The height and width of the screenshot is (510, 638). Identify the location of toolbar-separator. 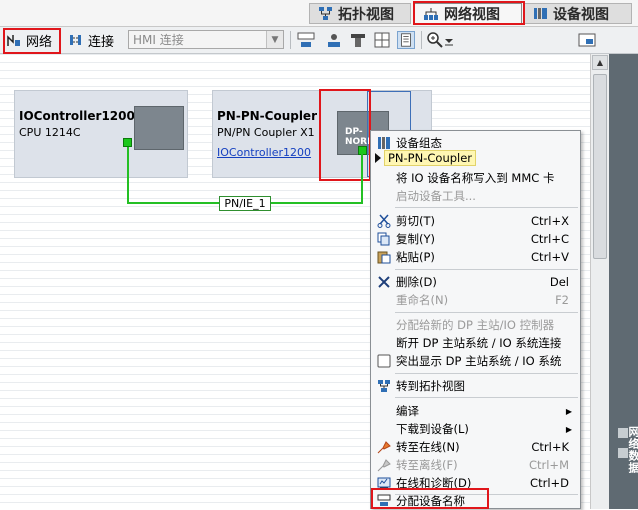
(421, 40).